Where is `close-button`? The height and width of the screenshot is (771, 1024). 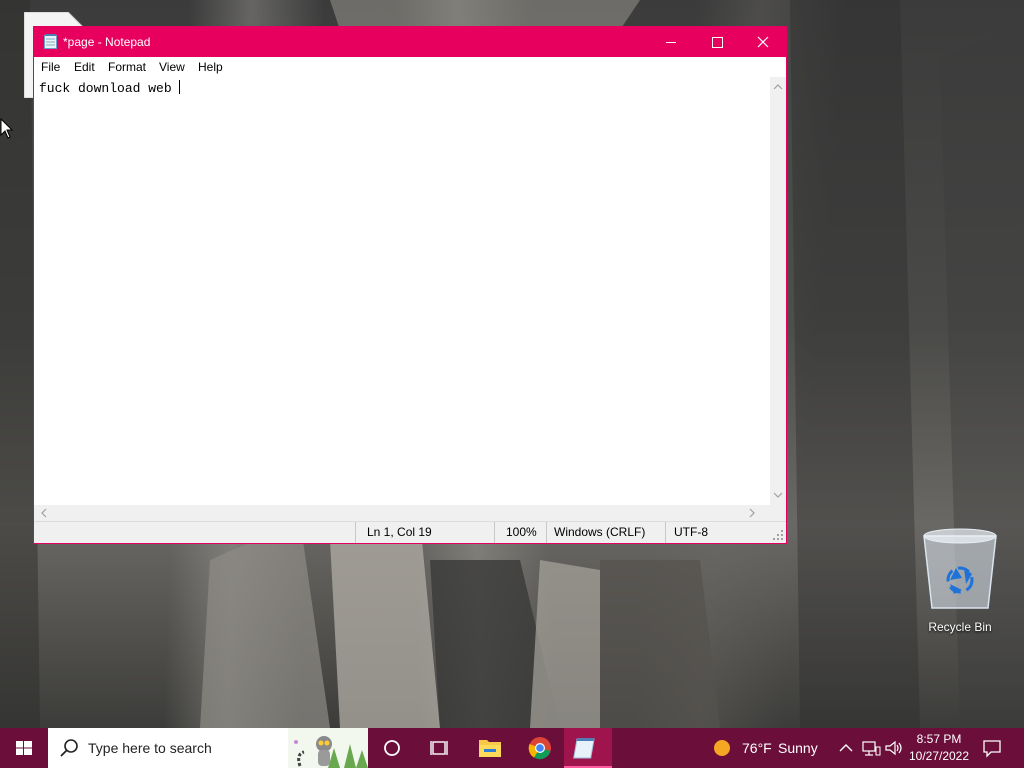 close-button is located at coordinates (763, 42).